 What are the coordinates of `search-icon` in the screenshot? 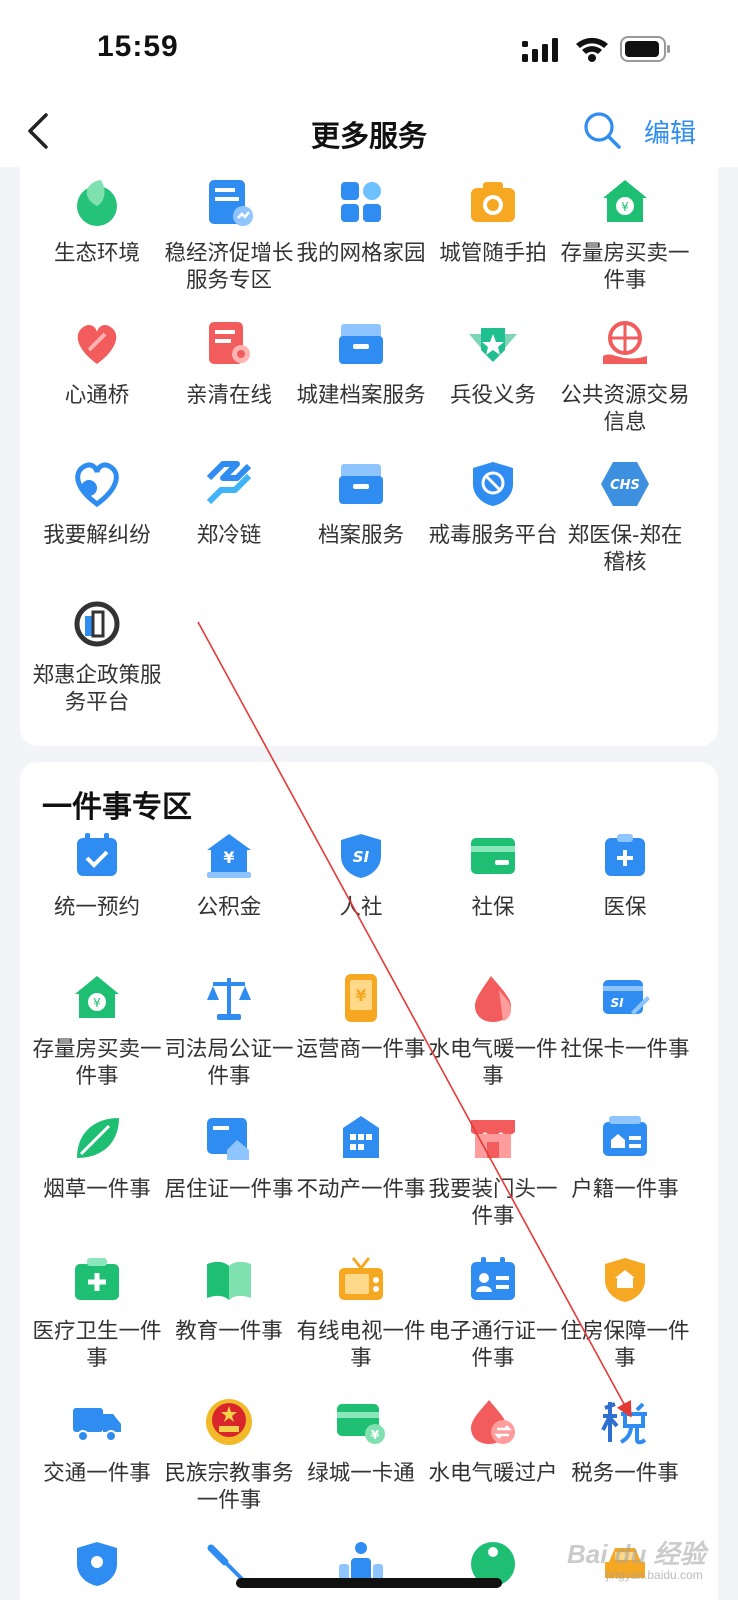 It's located at (602, 130).